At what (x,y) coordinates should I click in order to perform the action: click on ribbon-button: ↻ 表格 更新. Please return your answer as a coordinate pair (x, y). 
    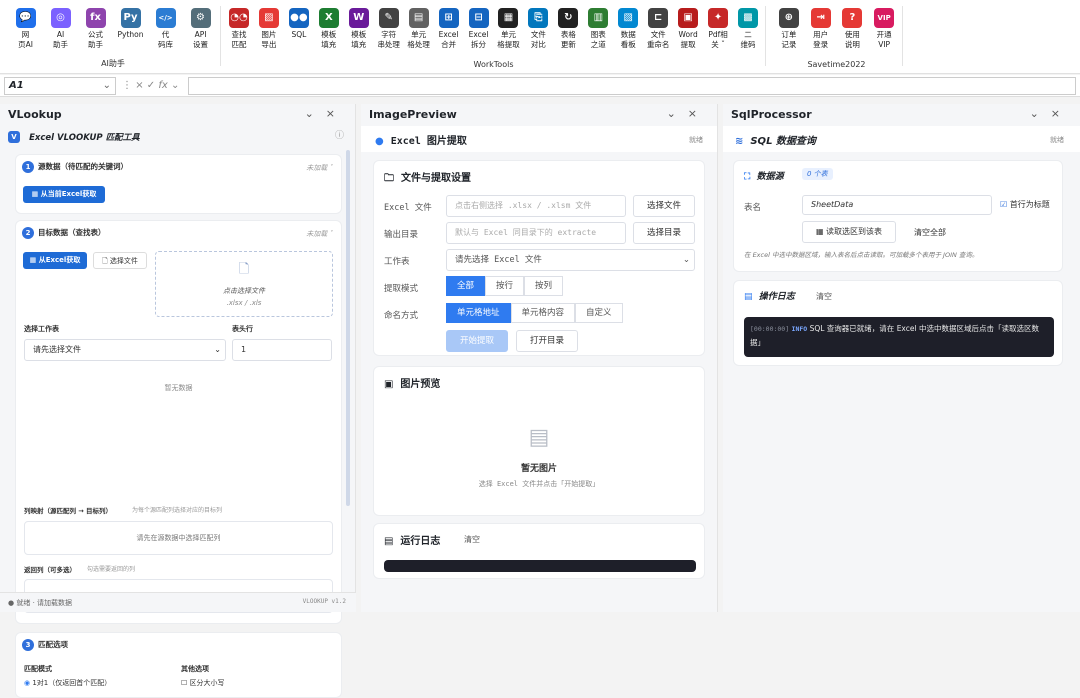
    Looking at the image, I should click on (568, 32).